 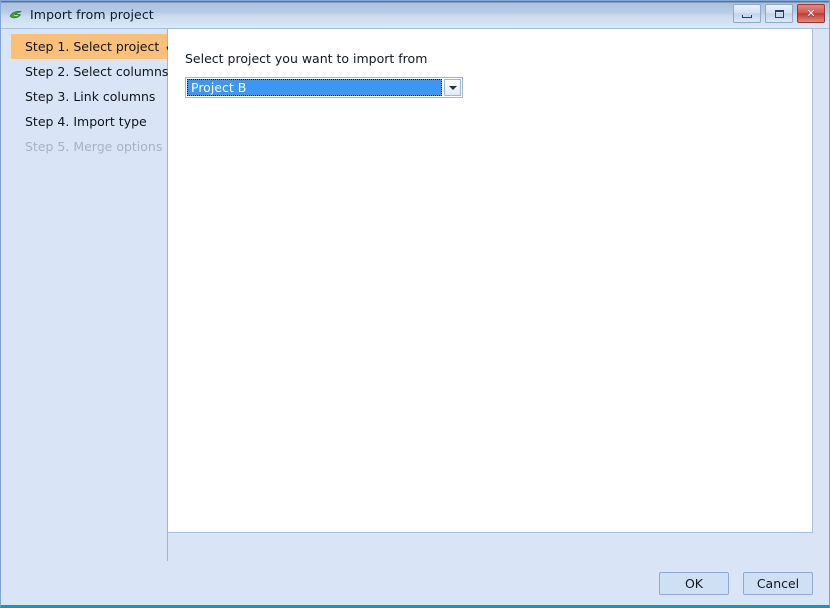 I want to click on cancel-button: Cancel, so click(x=778, y=583).